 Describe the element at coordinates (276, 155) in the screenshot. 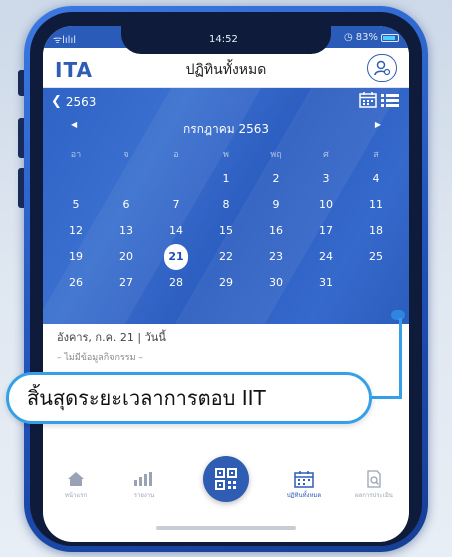

I see `weekday-label: พฤ` at that location.